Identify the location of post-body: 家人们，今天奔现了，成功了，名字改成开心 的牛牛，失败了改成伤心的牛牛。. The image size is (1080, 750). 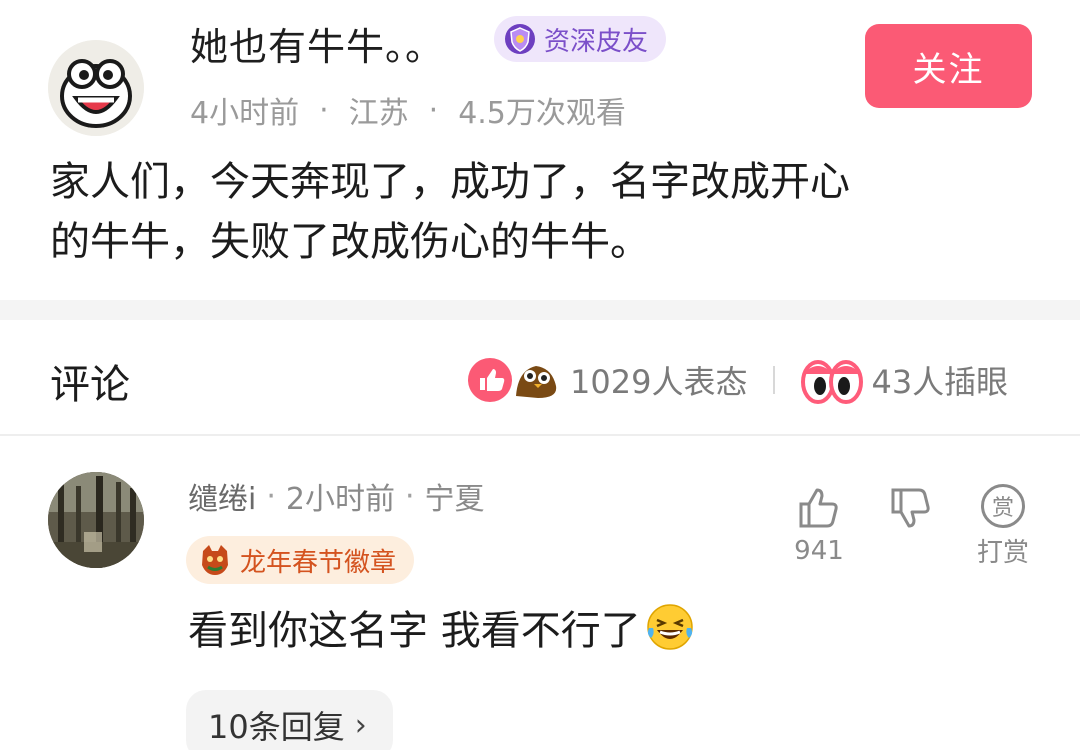
(550, 212).